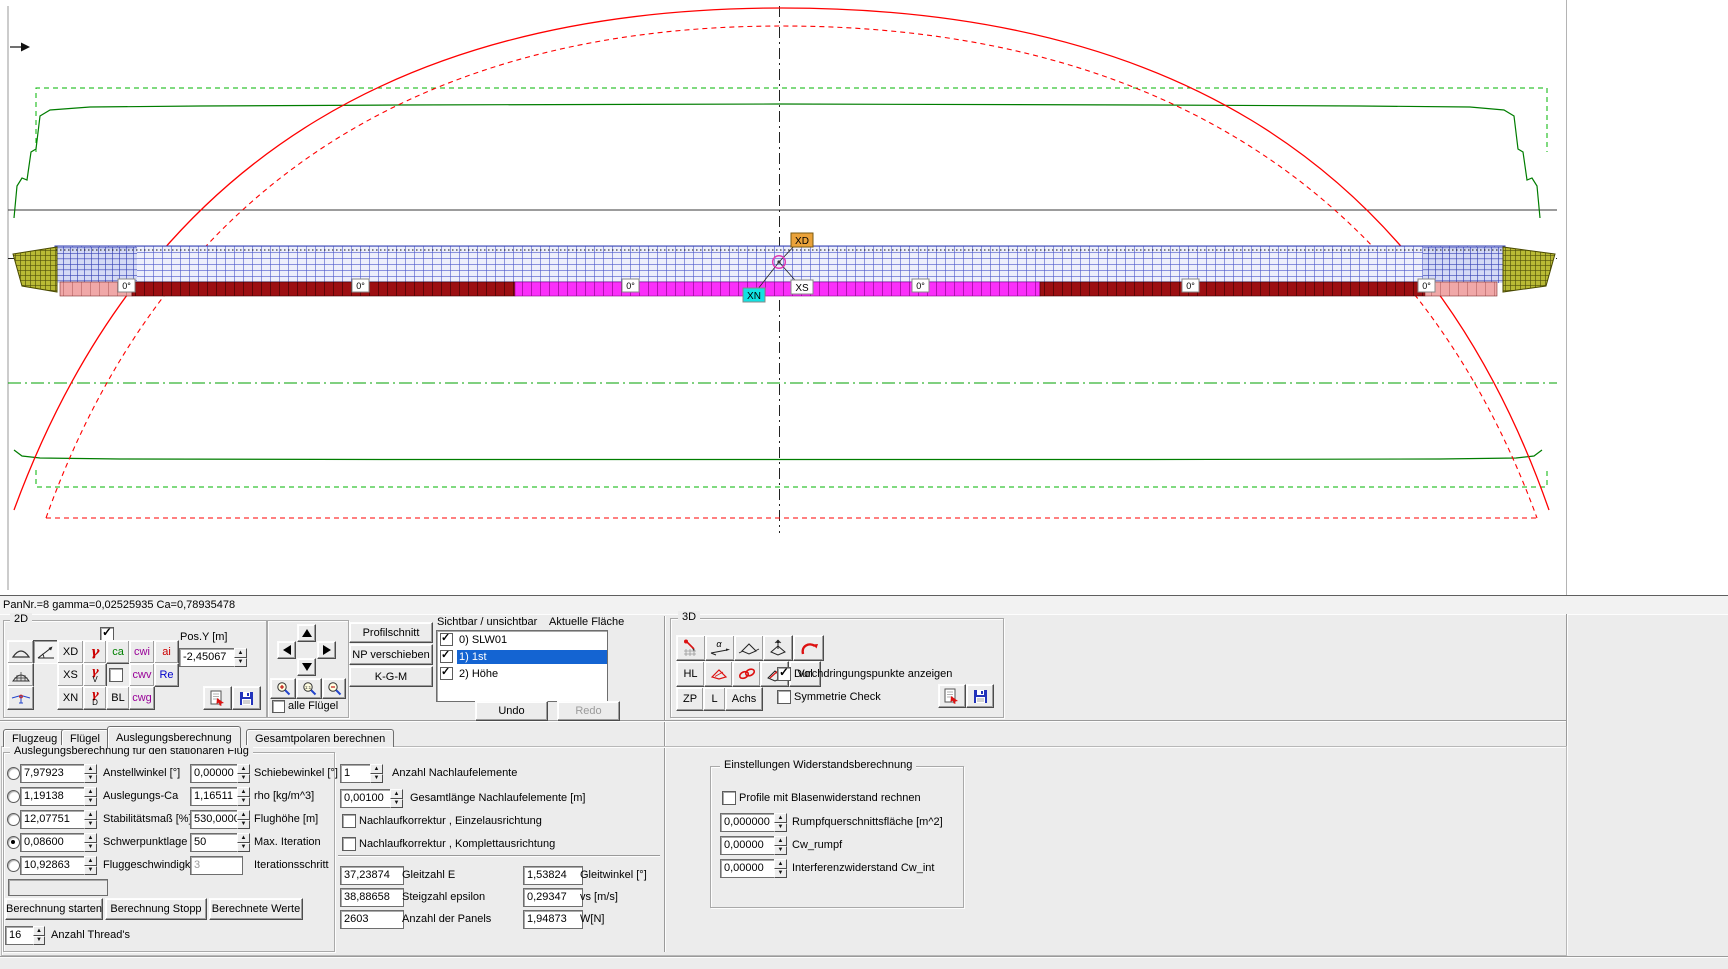 The image size is (1728, 969). What do you see at coordinates (349, 844) in the screenshot?
I see `nachlauf-komplett-checkbox` at bounding box center [349, 844].